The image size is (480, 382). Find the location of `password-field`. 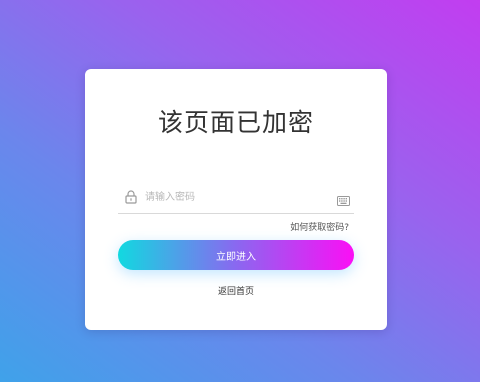

password-field is located at coordinates (236, 198).